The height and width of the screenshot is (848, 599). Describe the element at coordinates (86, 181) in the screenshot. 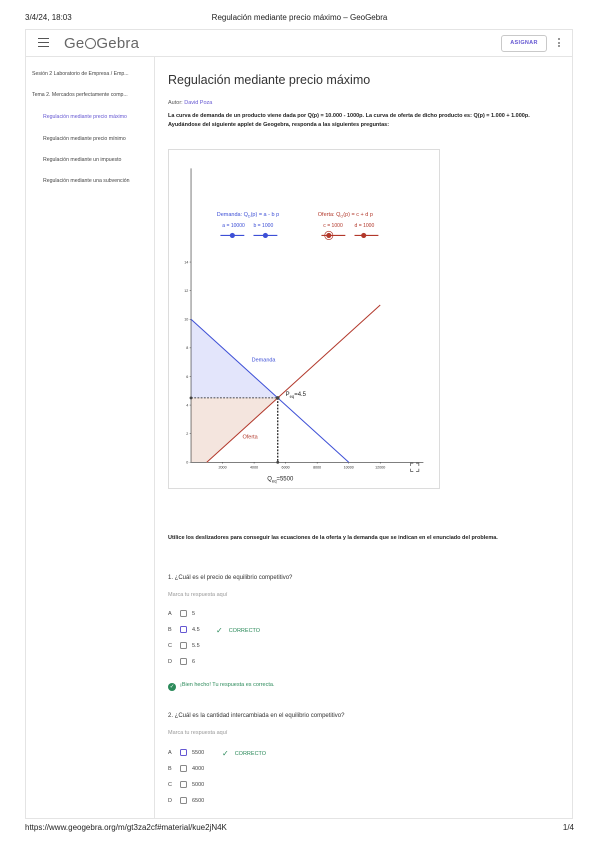

I see `sidebar-item-subvencion: Regulación mediante una subvención` at that location.